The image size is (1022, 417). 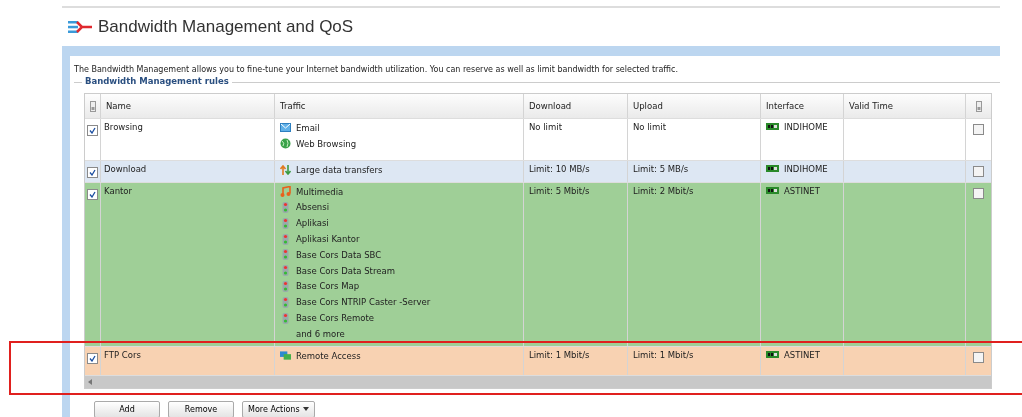 I want to click on column-header: Interface, so click(x=802, y=106).